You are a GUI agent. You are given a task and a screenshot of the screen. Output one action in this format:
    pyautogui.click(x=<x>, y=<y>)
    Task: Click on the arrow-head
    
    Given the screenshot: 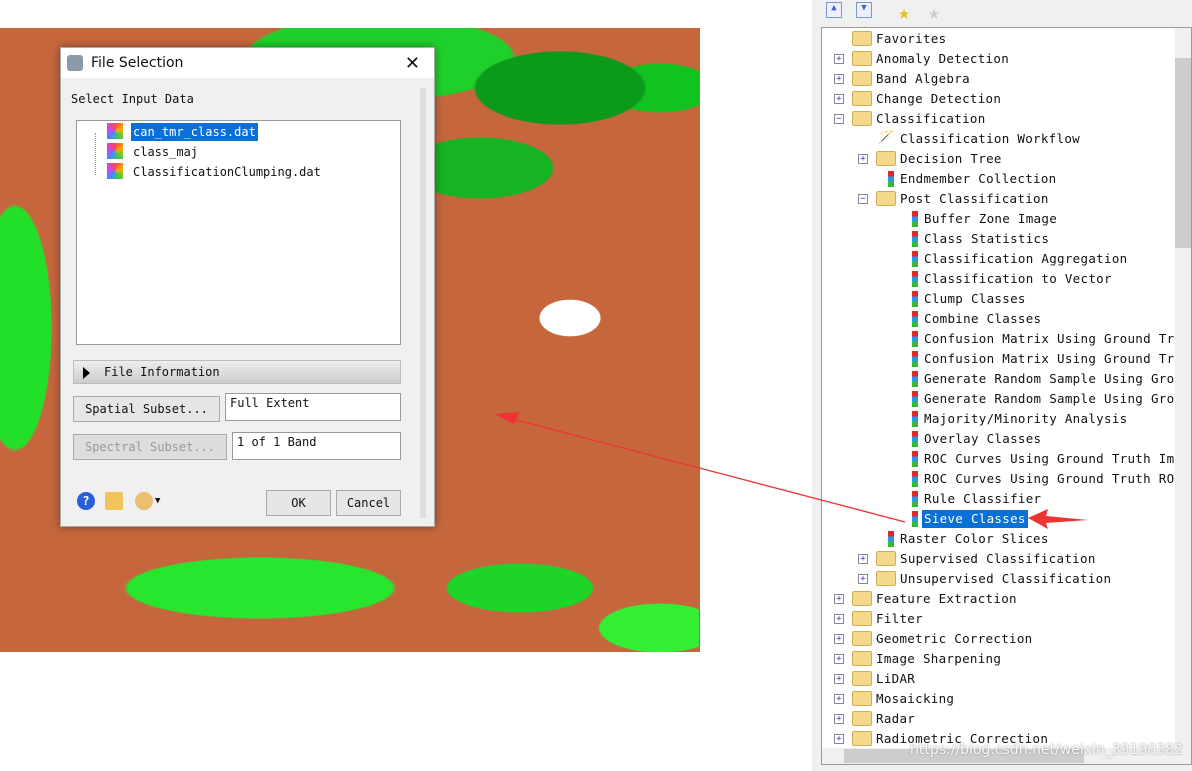 What is the action you would take?
    pyautogui.click(x=507, y=418)
    